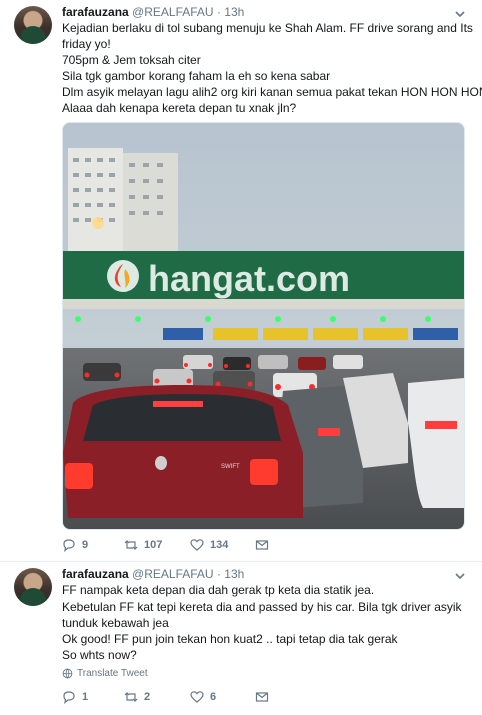 This screenshot has width=482, height=715. Describe the element at coordinates (86, 44) in the screenshot. I see `tweet-text-line: friday yo!` at that location.